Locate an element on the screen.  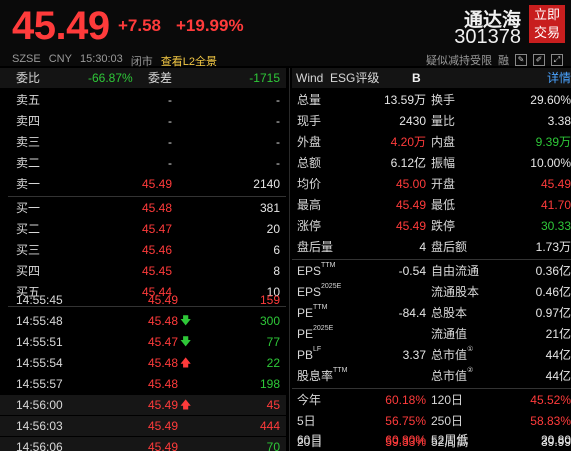
bid-row-1: 买一 45.48 381 is located at coordinates (143, 208).